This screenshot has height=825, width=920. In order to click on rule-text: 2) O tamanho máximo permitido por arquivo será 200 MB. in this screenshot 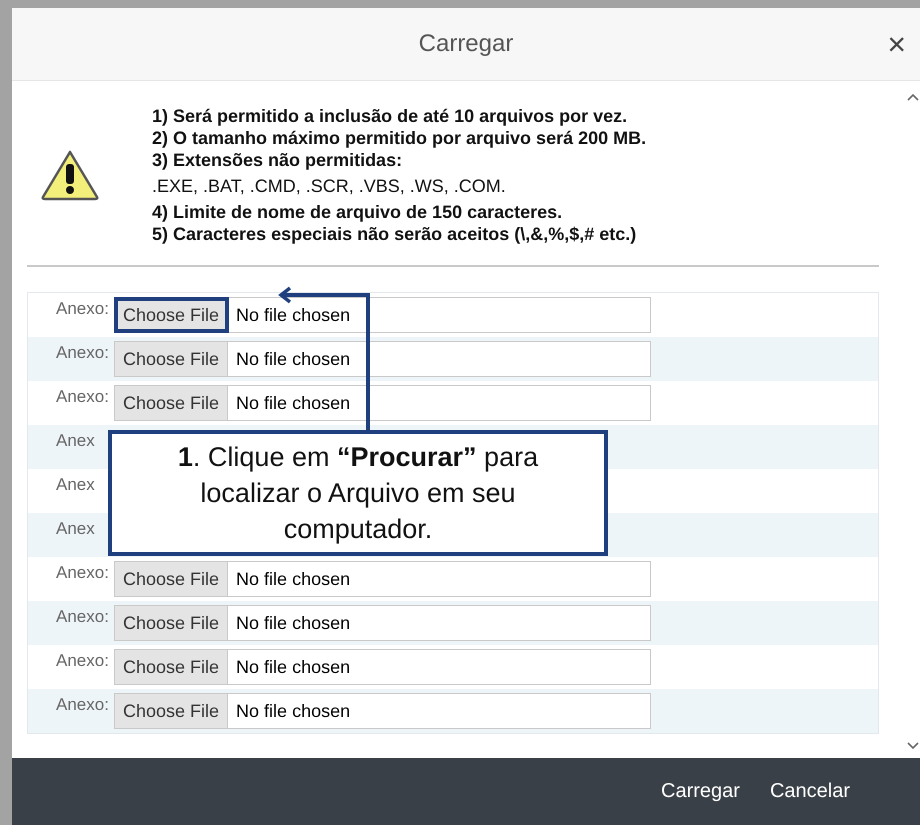, I will do `click(399, 138)`.